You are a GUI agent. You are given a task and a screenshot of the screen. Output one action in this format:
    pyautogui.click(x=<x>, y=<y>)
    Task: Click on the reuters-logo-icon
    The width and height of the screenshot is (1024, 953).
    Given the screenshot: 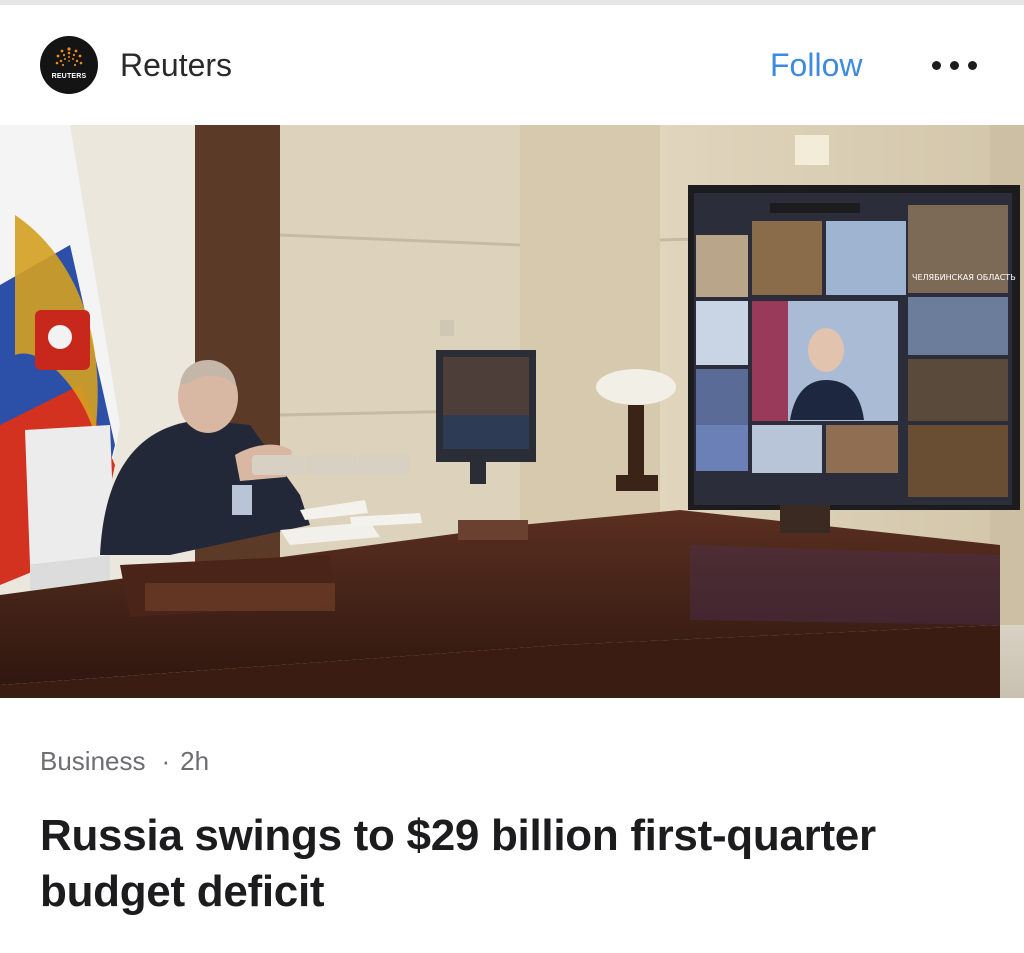 What is the action you would take?
    pyautogui.click(x=69, y=57)
    